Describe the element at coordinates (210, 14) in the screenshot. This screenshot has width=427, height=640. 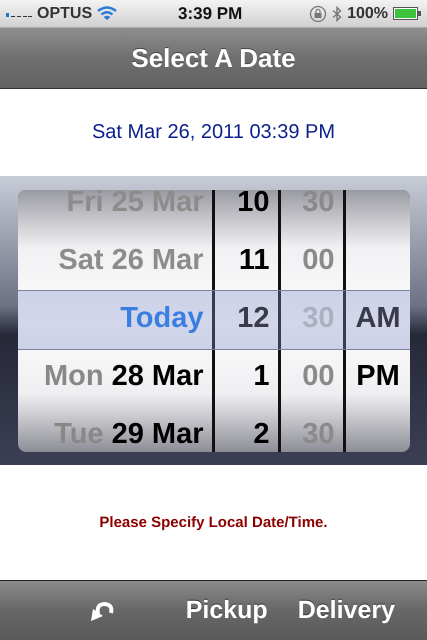
I see `clock: 3:39 PM` at that location.